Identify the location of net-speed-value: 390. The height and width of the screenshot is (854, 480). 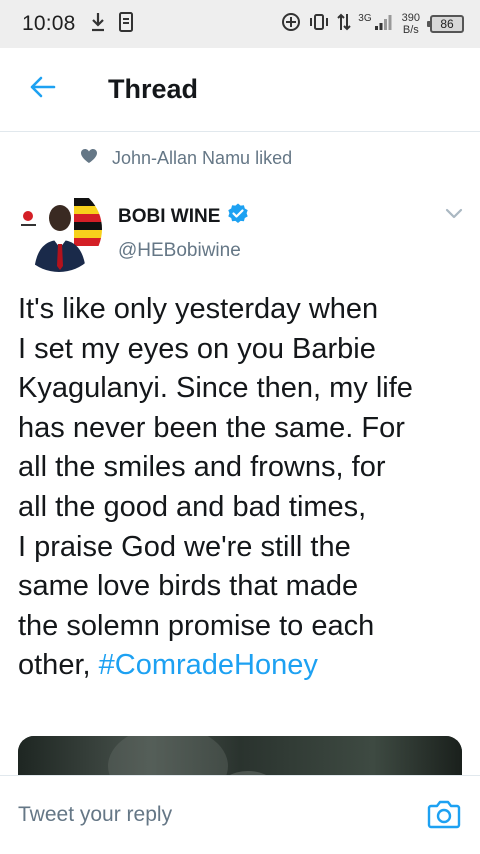
(410, 18).